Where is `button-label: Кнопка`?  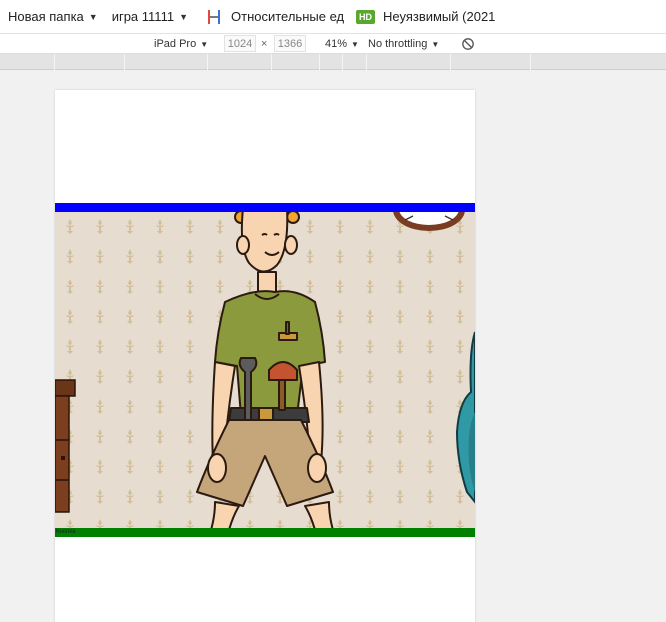
button-label: Кнопка is located at coordinates (66, 532).